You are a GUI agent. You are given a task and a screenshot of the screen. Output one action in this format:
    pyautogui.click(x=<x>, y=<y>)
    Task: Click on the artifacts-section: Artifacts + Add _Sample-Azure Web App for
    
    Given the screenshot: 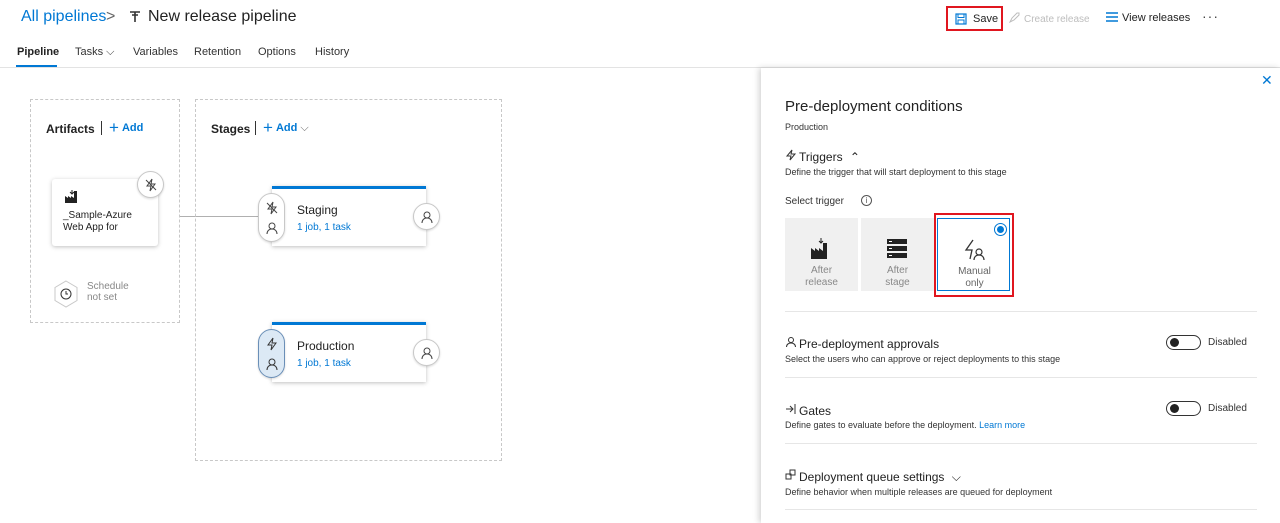 What is the action you would take?
    pyautogui.click(x=105, y=211)
    